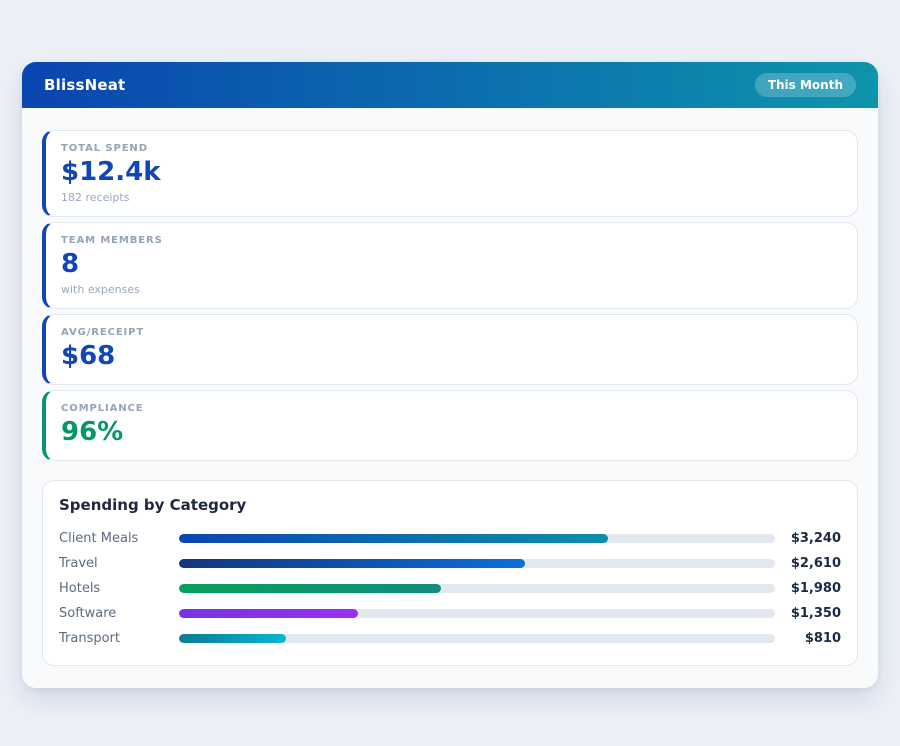 The image size is (900, 746). I want to click on stat-label: TEAM MEMBERS, so click(112, 240).